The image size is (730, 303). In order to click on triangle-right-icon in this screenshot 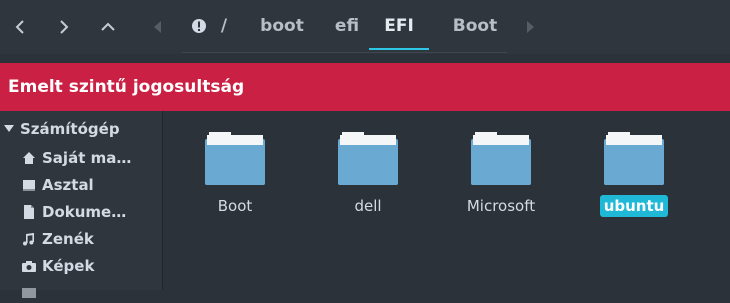, I will do `click(530, 27)`.